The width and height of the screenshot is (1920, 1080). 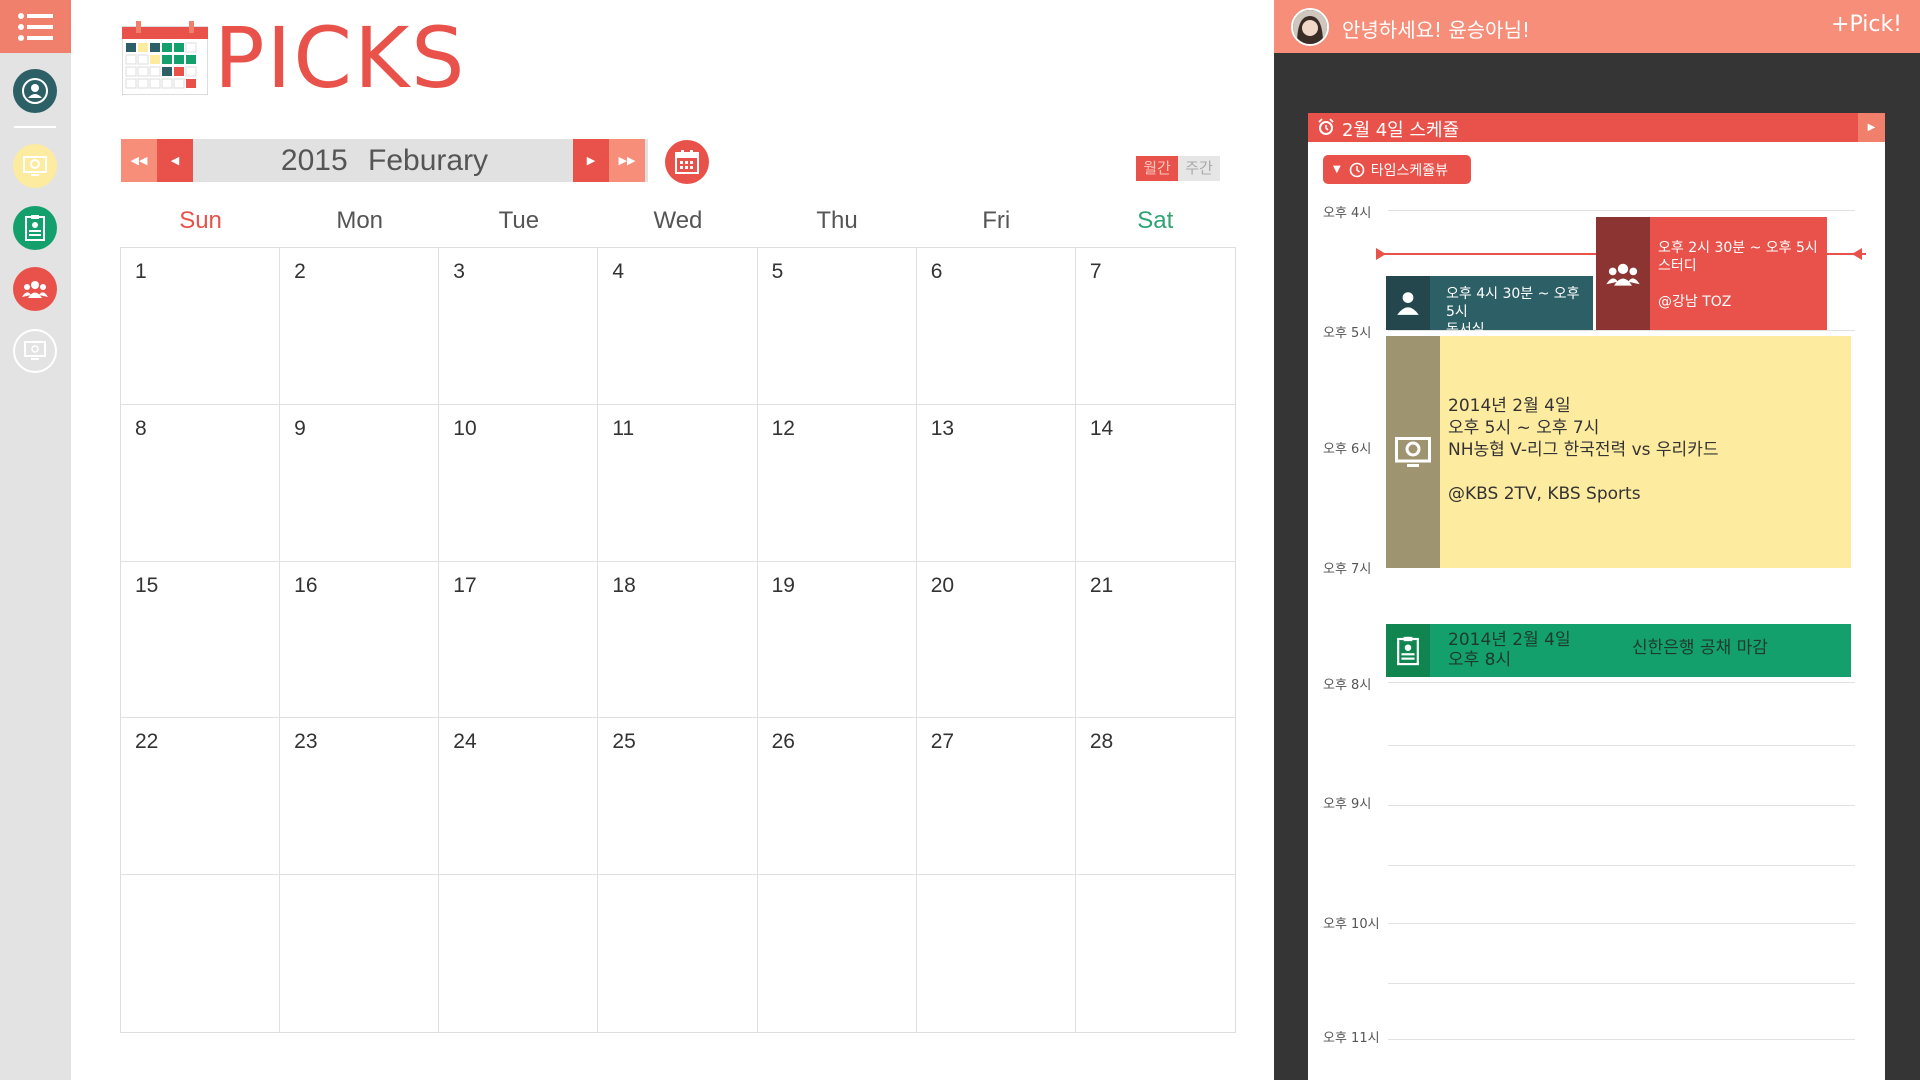 I want to click on day-cell: 22, so click(x=201, y=797).